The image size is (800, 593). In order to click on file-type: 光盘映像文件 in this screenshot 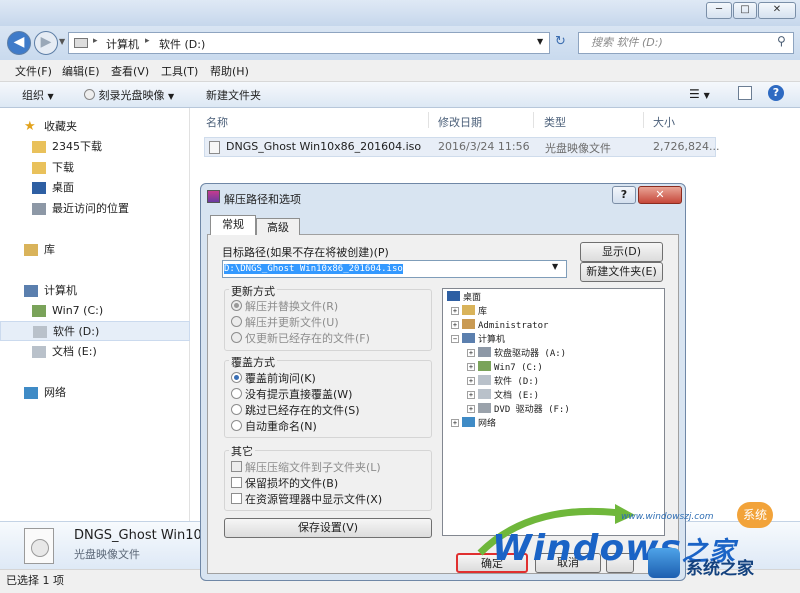, I will do `click(578, 148)`.